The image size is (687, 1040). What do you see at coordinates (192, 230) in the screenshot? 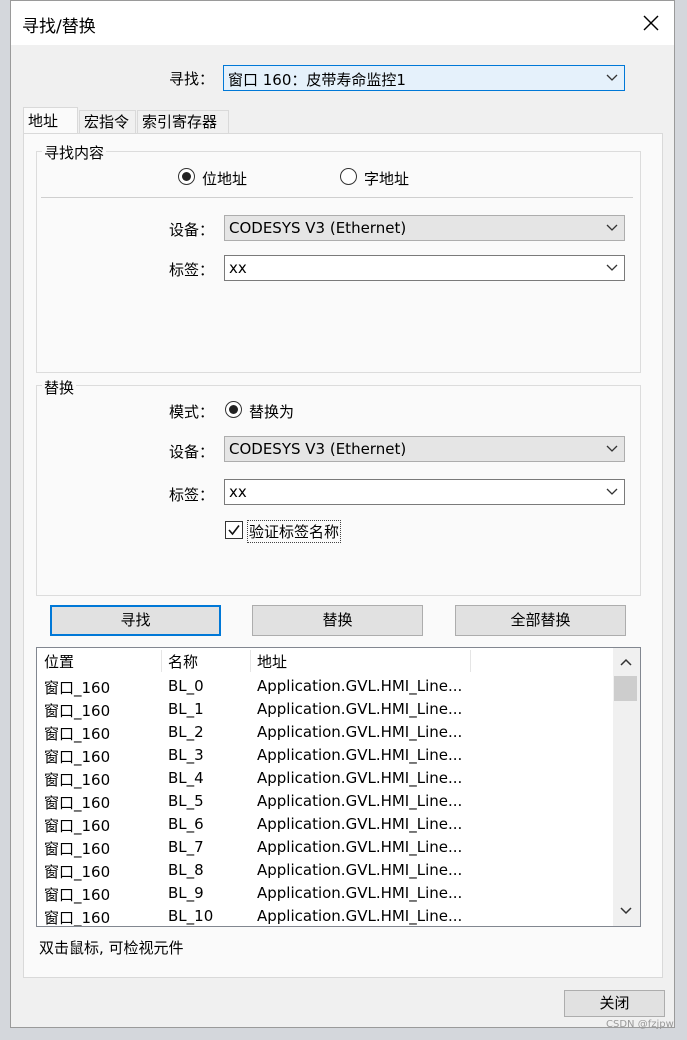
I see `search-device-label: 设备：` at bounding box center [192, 230].